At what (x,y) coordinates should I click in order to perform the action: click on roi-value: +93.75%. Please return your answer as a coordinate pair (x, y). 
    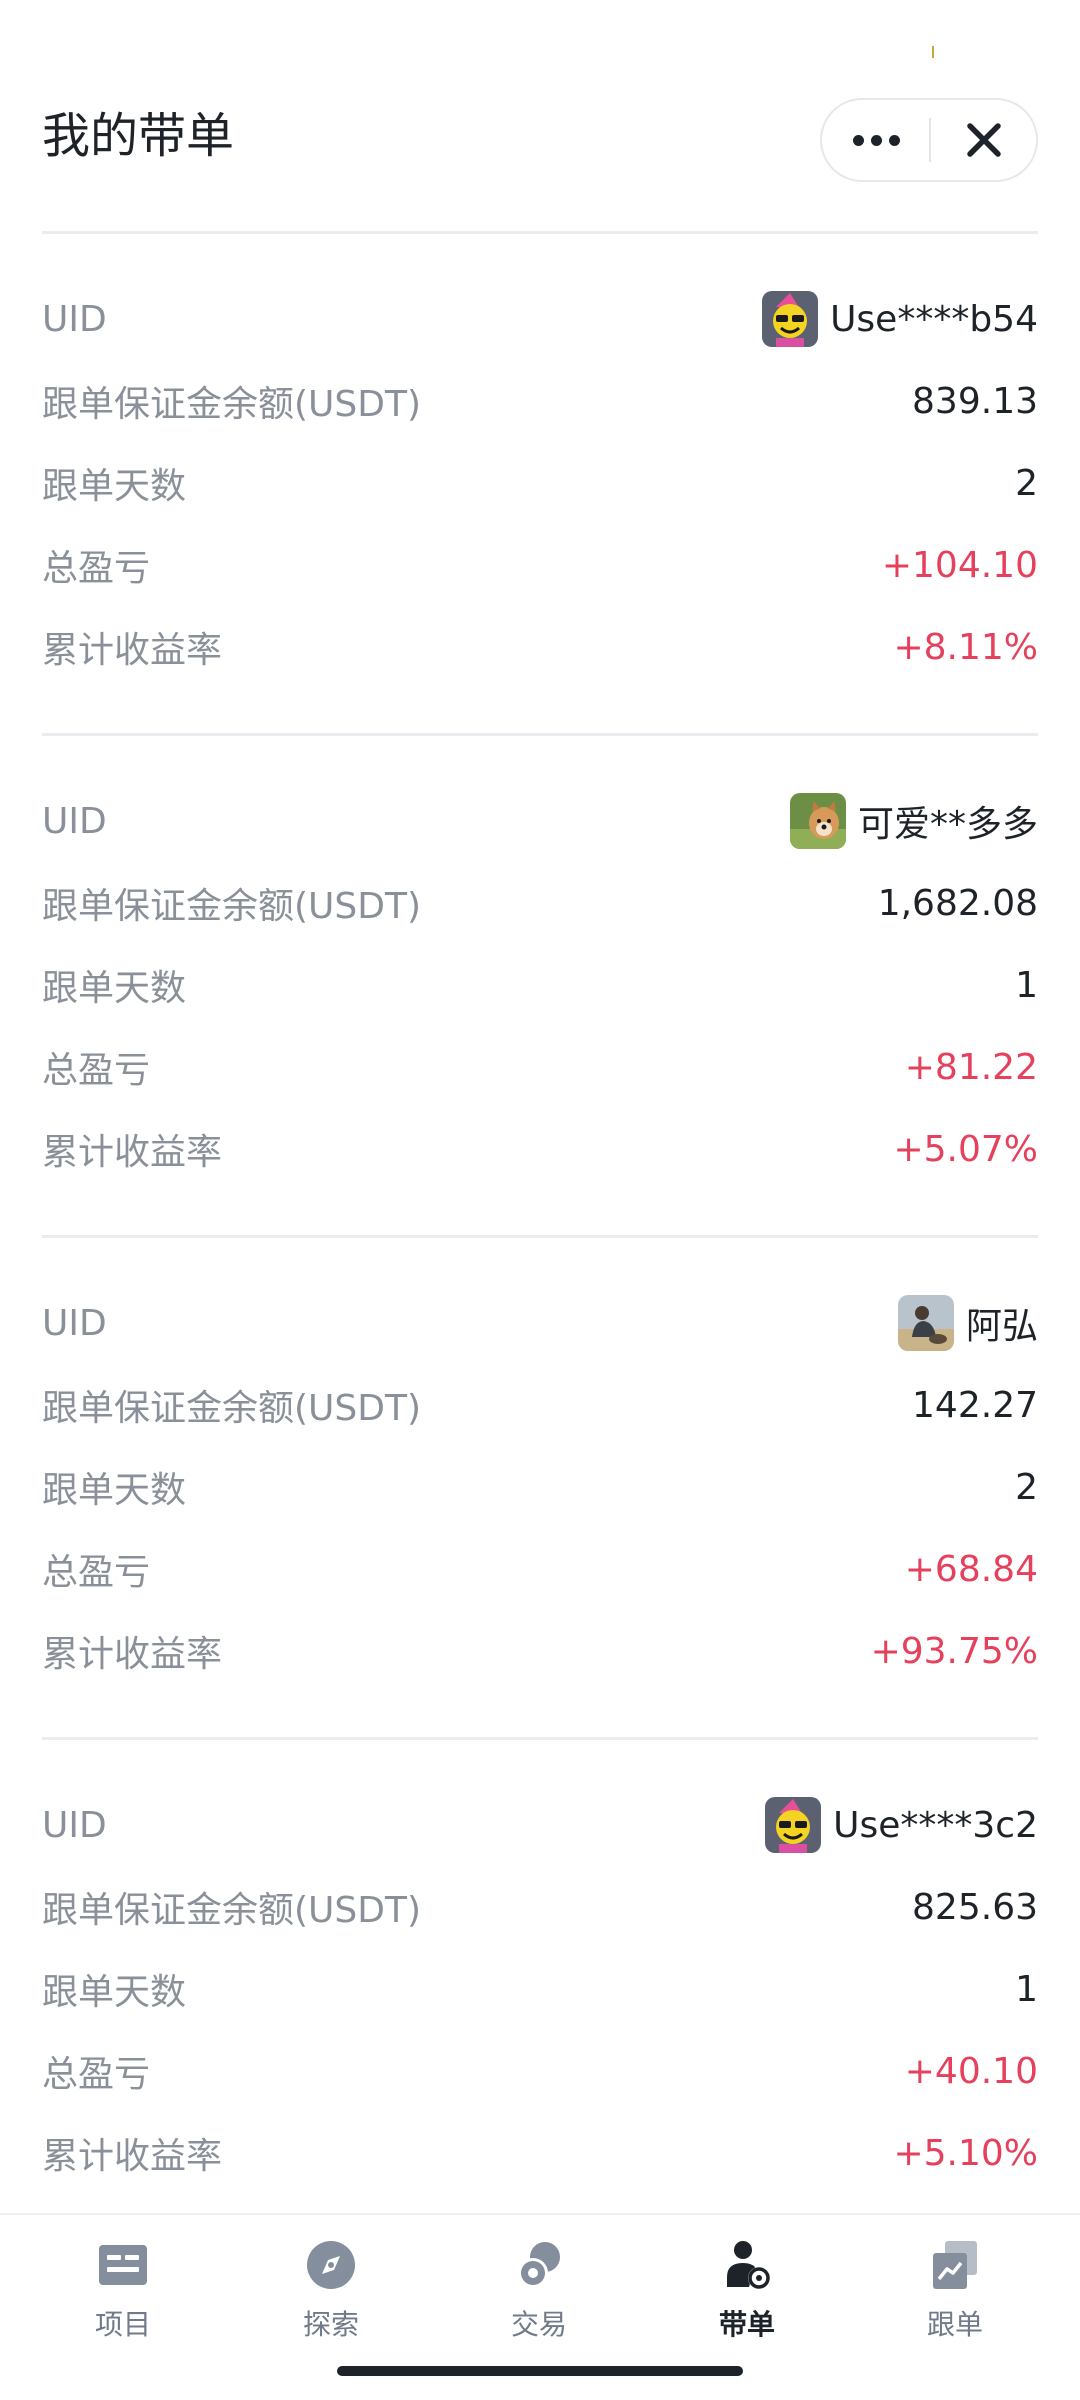
    Looking at the image, I should click on (954, 1651).